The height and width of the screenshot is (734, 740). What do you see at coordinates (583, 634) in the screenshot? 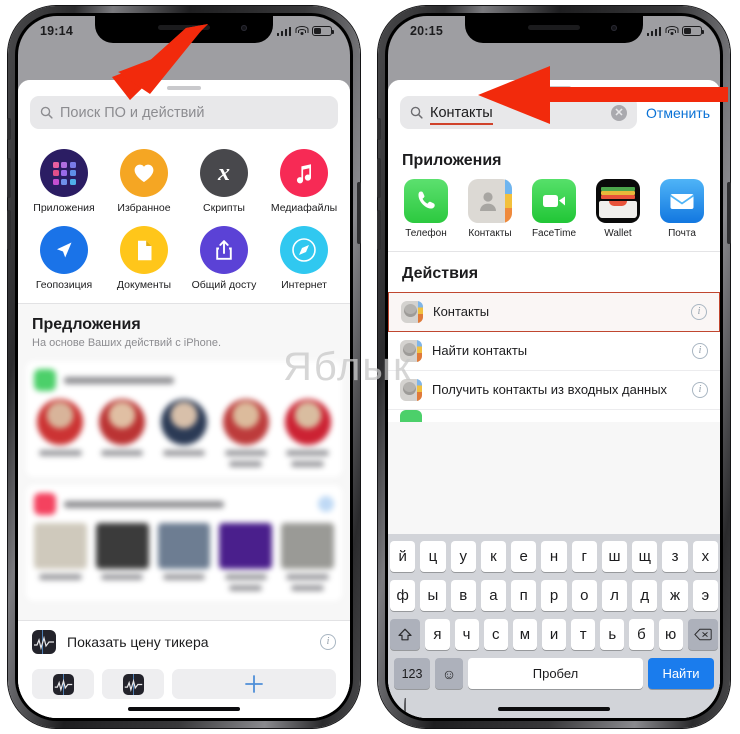
I see `key-т: т` at bounding box center [583, 634].